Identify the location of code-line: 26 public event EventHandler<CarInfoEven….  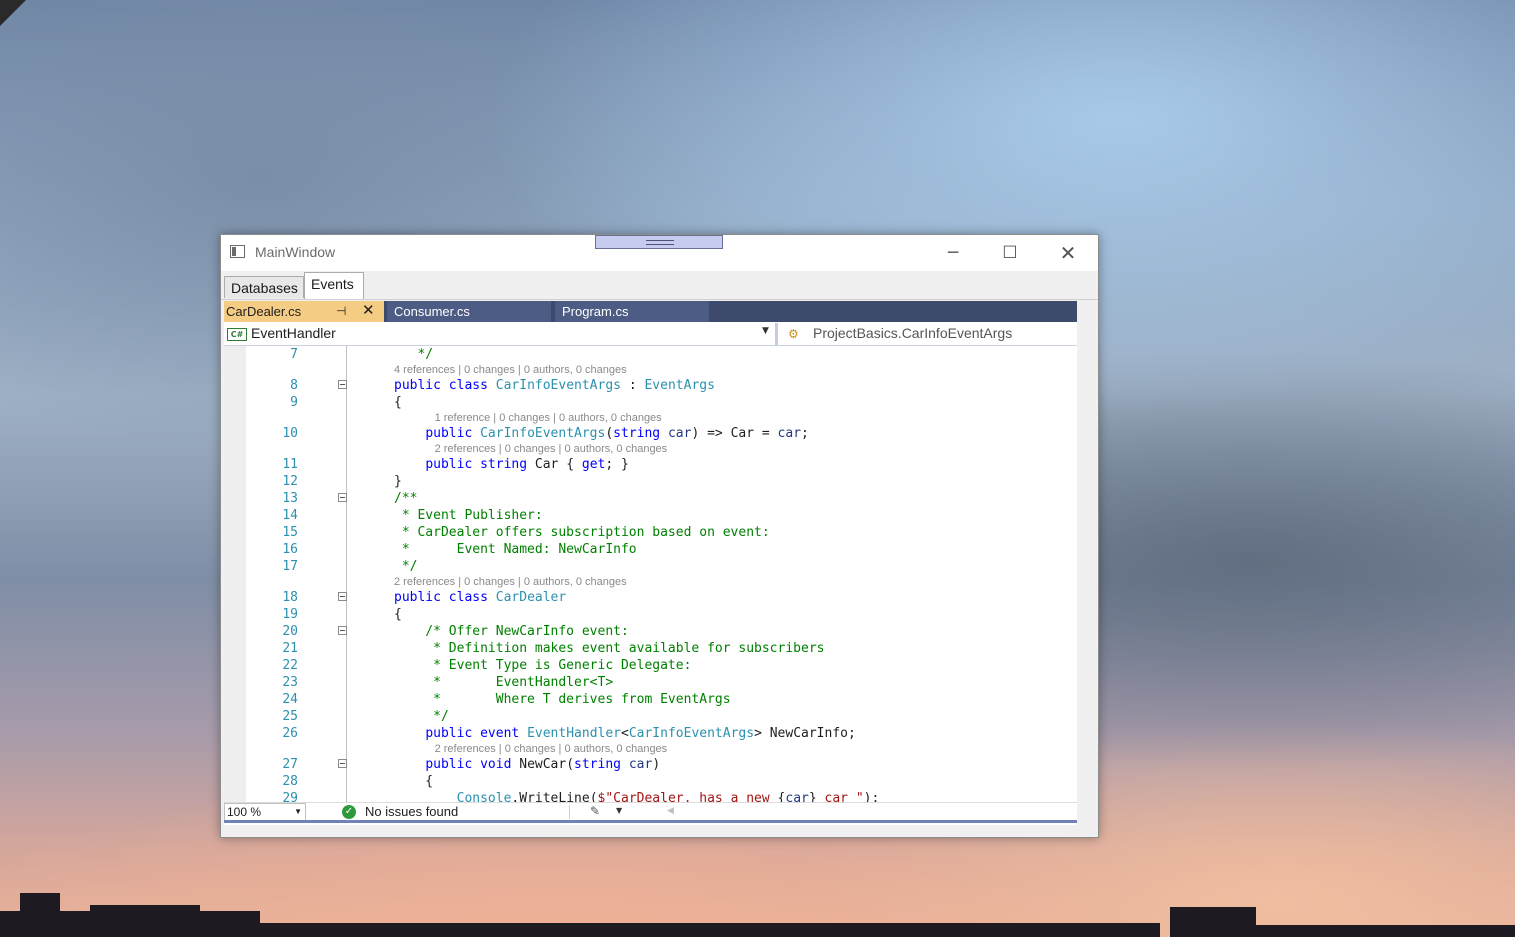
(650, 733).